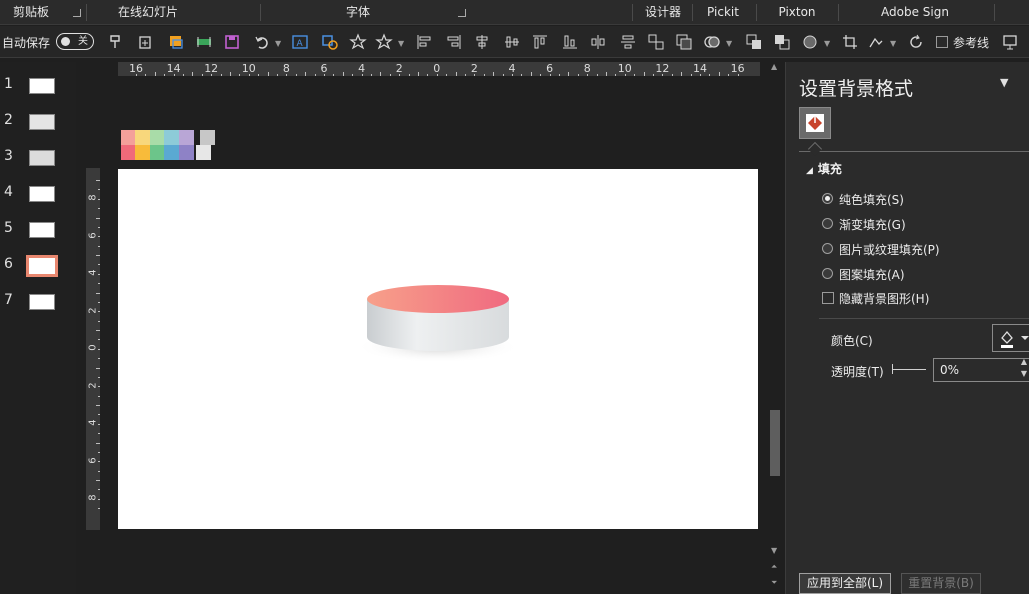  What do you see at coordinates (774, 567) in the screenshot?
I see `previous-slide-icon: ⏶` at bounding box center [774, 567].